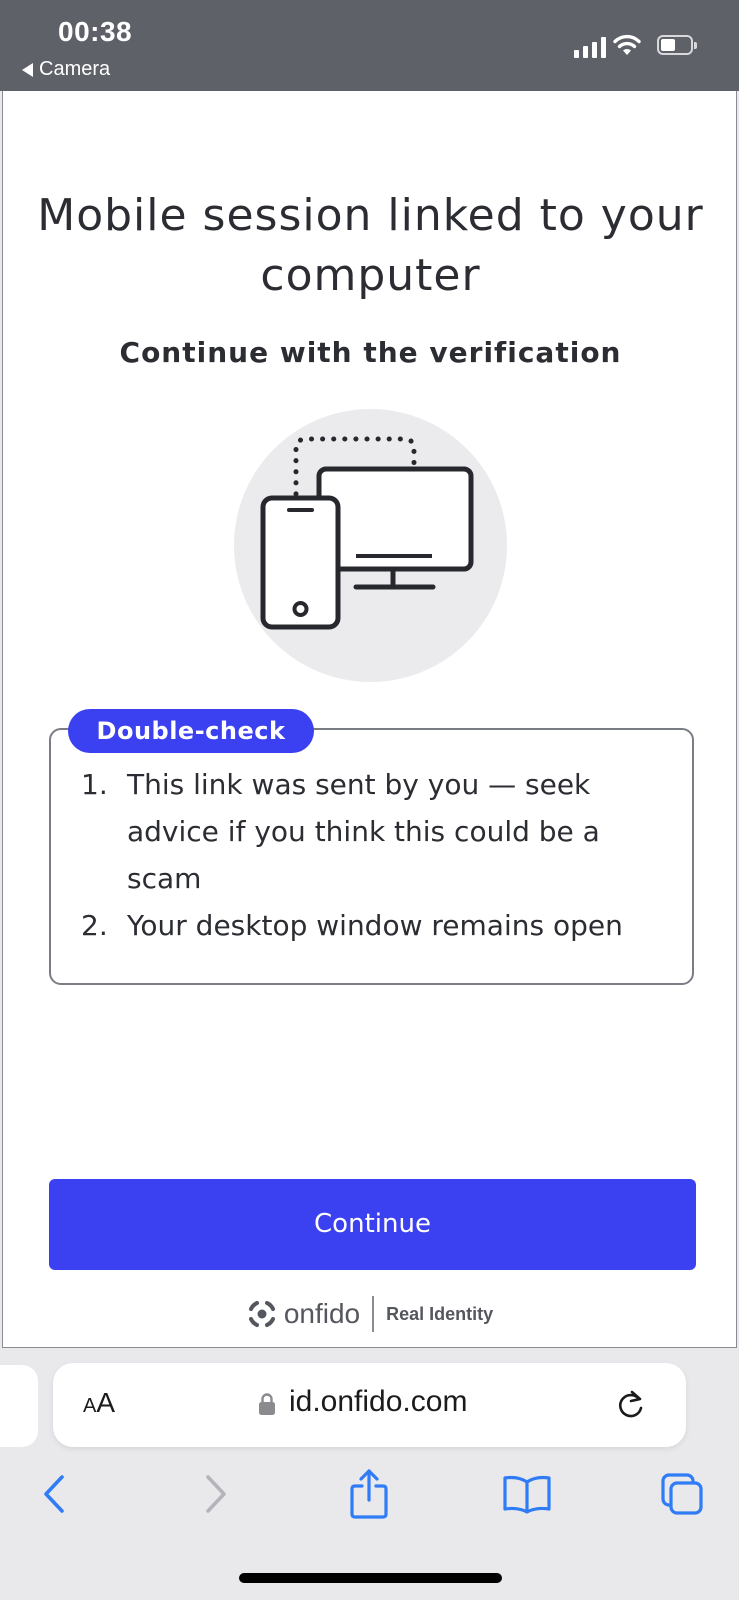  I want to click on share-button, so click(369, 1494).